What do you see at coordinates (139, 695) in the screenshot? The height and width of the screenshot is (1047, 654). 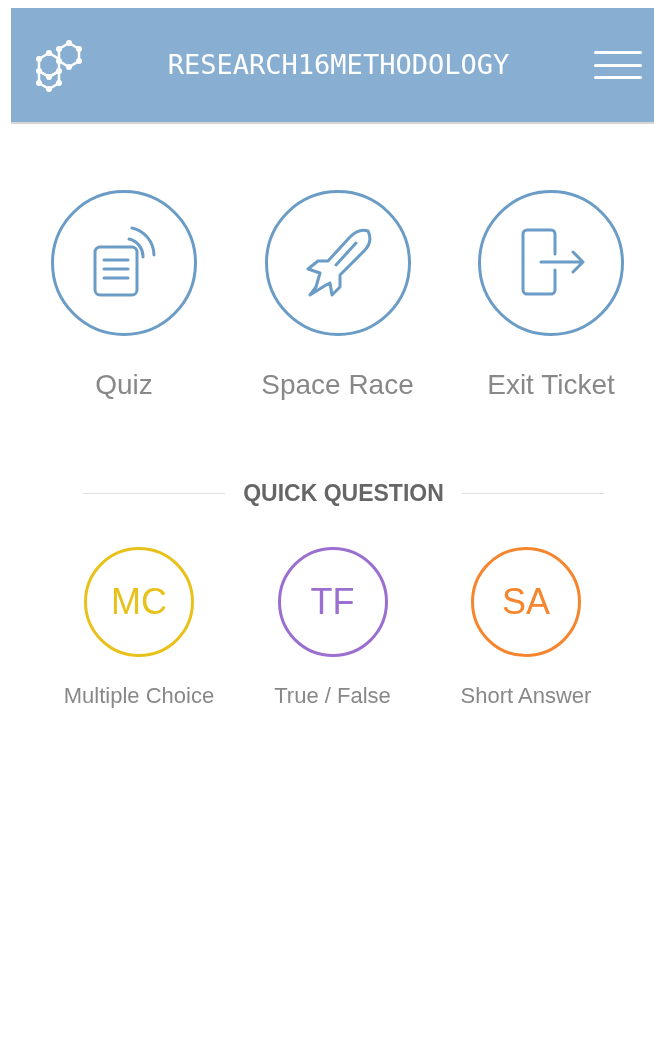 I see `question-type-label: Multiple Choice` at bounding box center [139, 695].